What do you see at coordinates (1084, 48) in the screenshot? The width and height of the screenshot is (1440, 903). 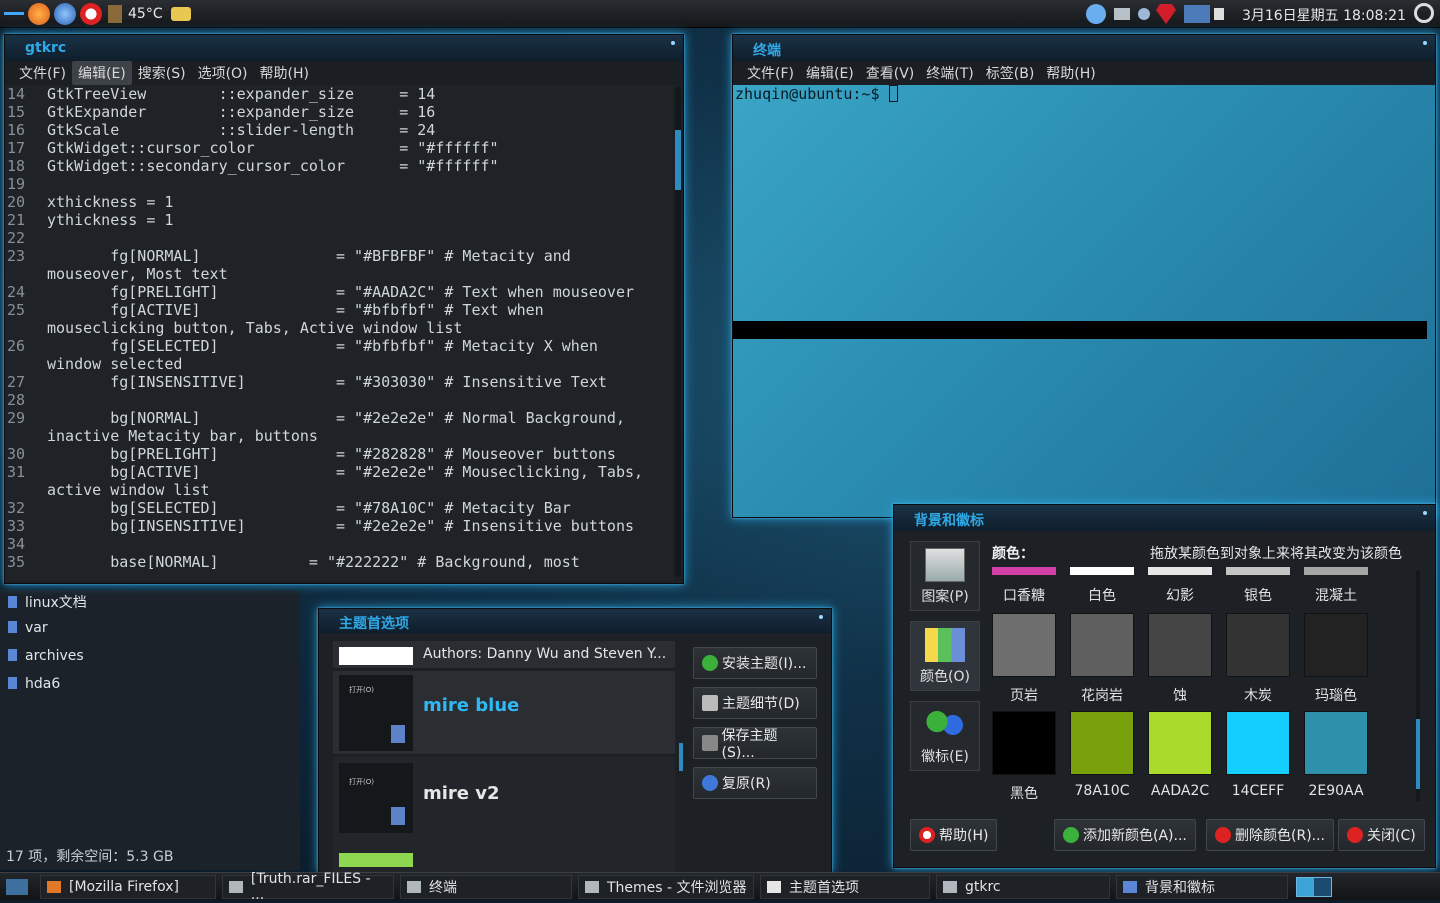 I see `window-title: 终端` at bounding box center [1084, 48].